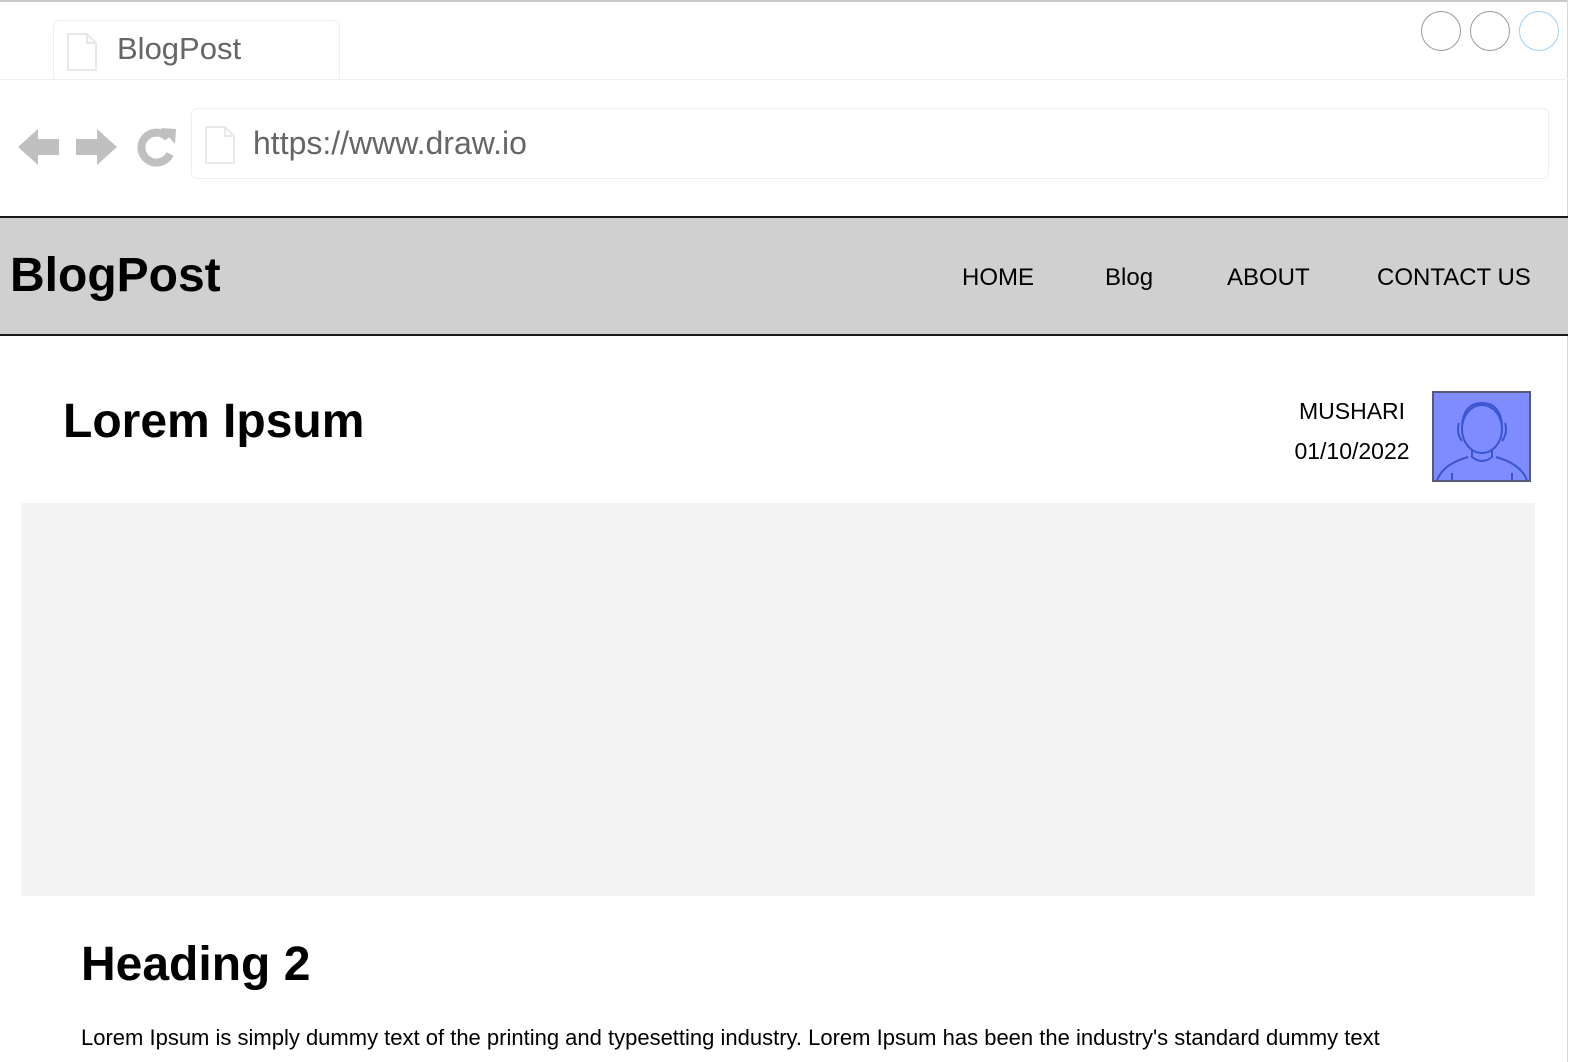  What do you see at coordinates (97, 149) in the screenshot?
I see `arrow-right-icon` at bounding box center [97, 149].